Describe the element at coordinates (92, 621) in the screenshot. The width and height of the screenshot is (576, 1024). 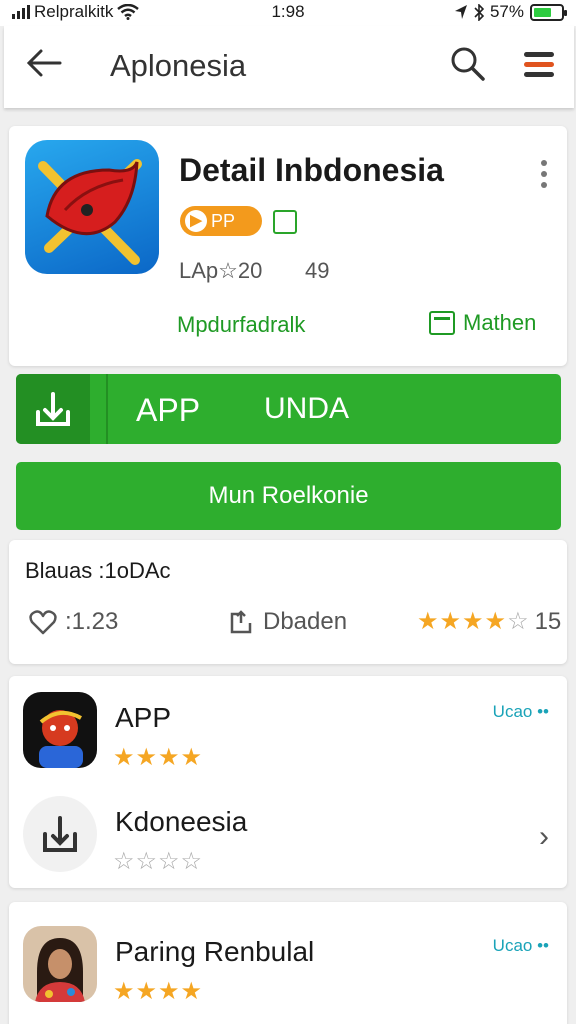
I see `like-count: :1.23` at that location.